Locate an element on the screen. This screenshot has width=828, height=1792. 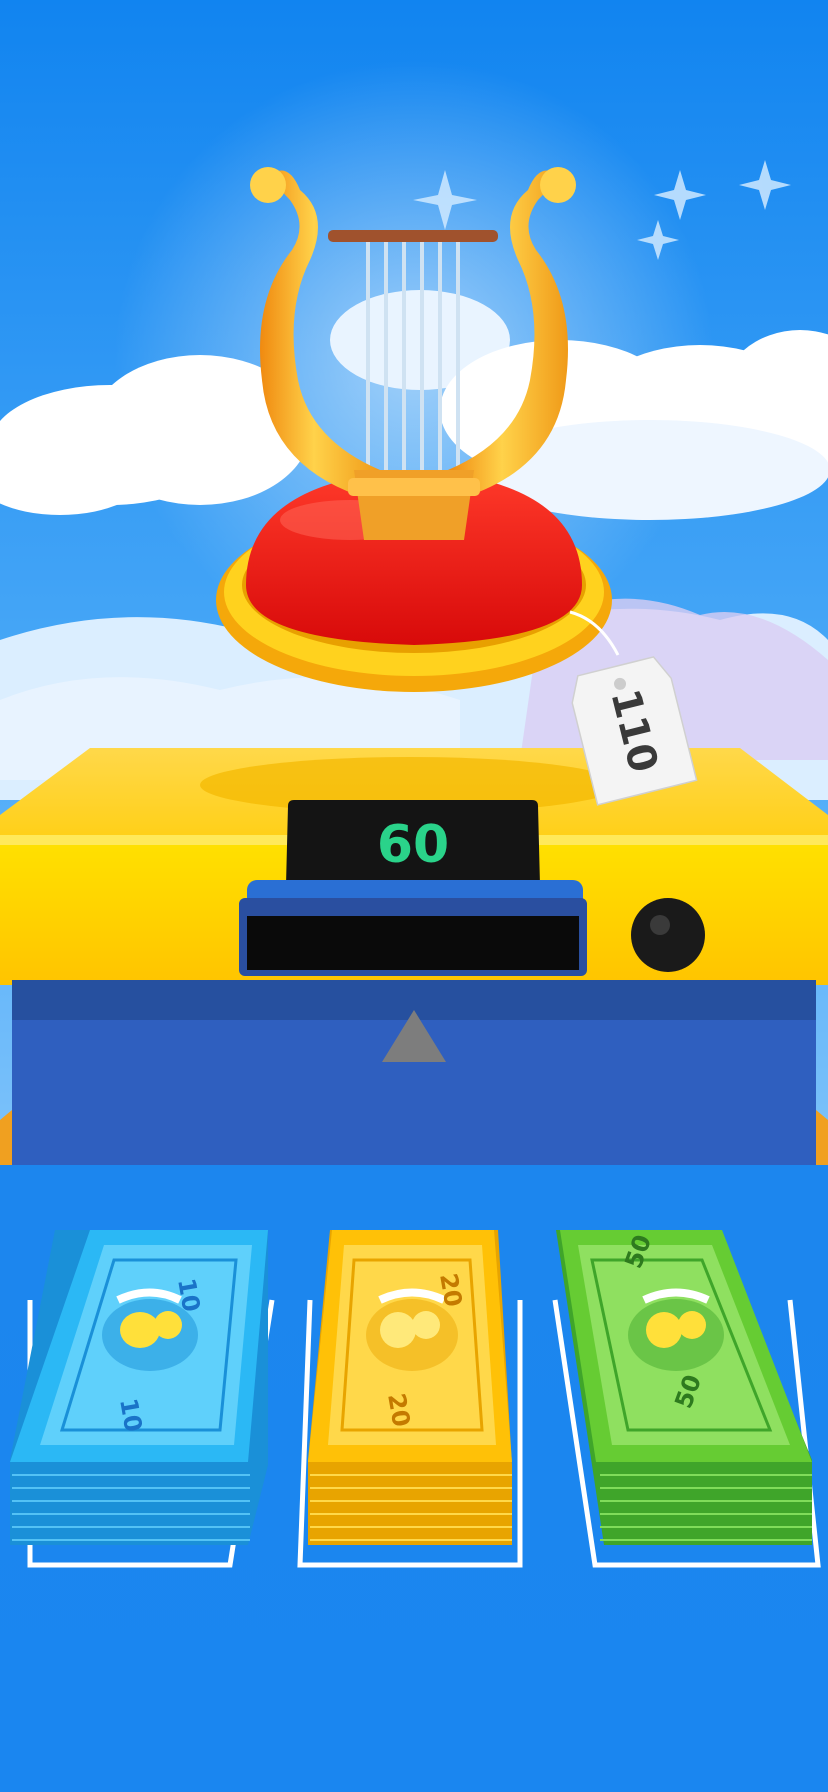
amount-display: 60 is located at coordinates (413, 842).